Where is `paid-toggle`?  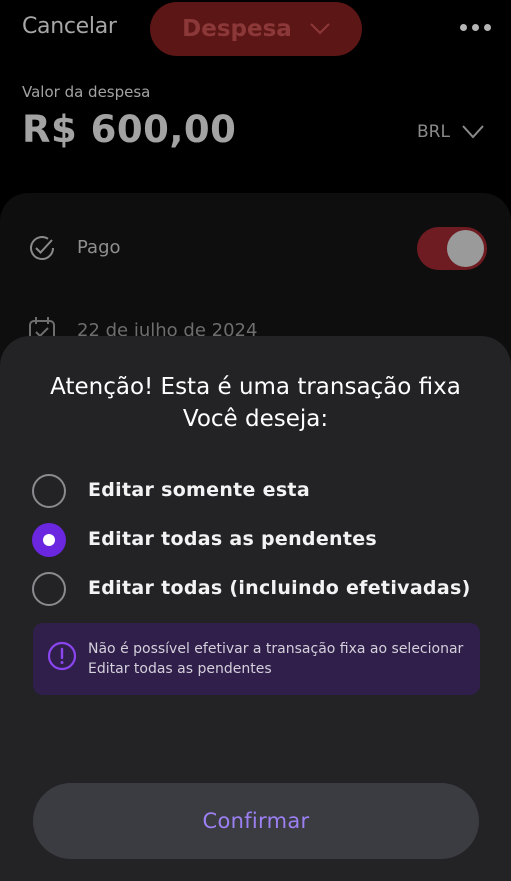
paid-toggle is located at coordinates (452, 248).